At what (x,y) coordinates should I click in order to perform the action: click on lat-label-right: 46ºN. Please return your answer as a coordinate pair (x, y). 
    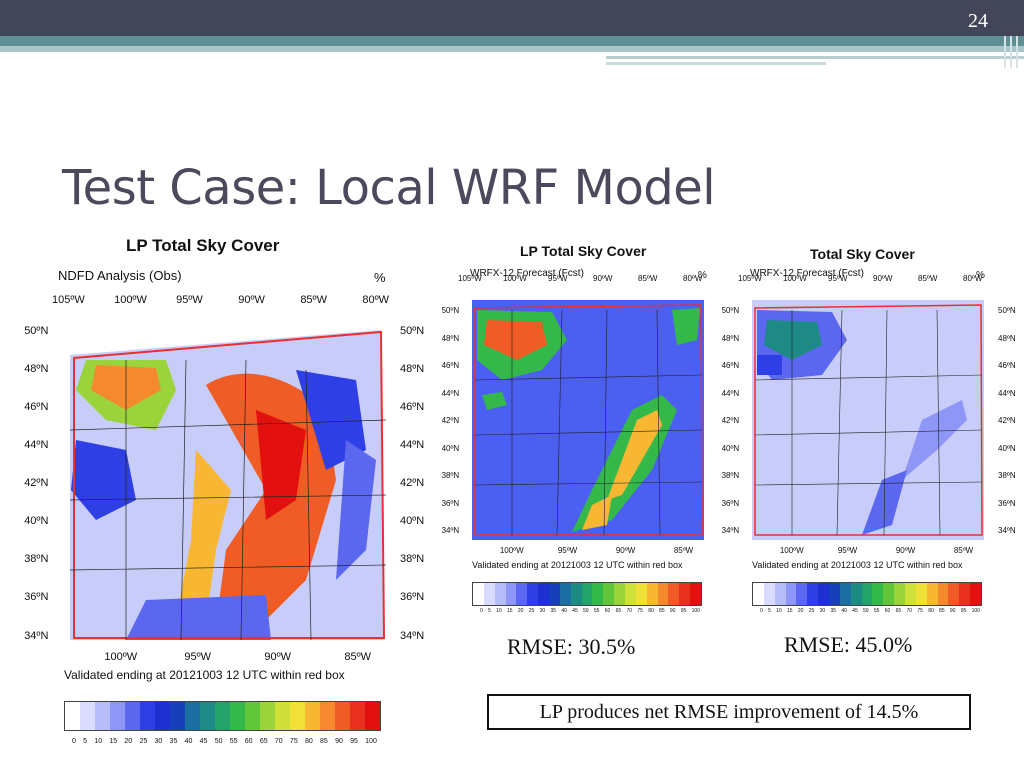
    Looking at the image, I should click on (1007, 365).